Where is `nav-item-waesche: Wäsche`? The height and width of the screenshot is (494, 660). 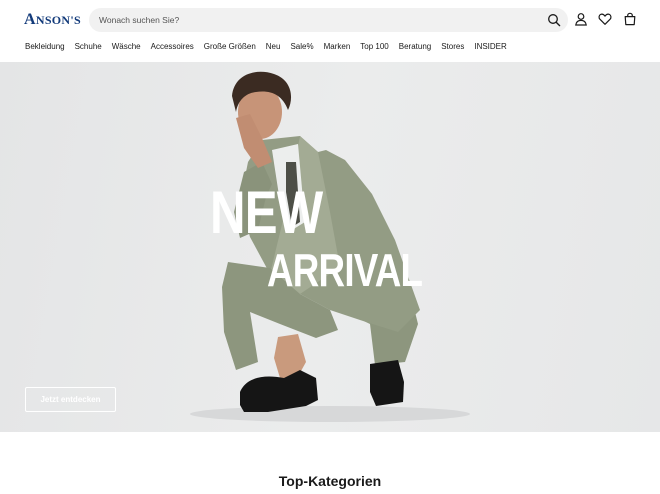 nav-item-waesche: Wäsche is located at coordinates (126, 47).